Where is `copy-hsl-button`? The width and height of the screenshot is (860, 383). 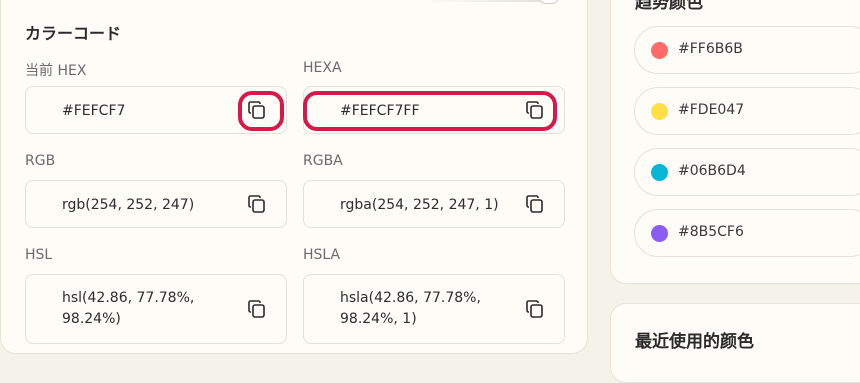
copy-hsl-button is located at coordinates (257, 309).